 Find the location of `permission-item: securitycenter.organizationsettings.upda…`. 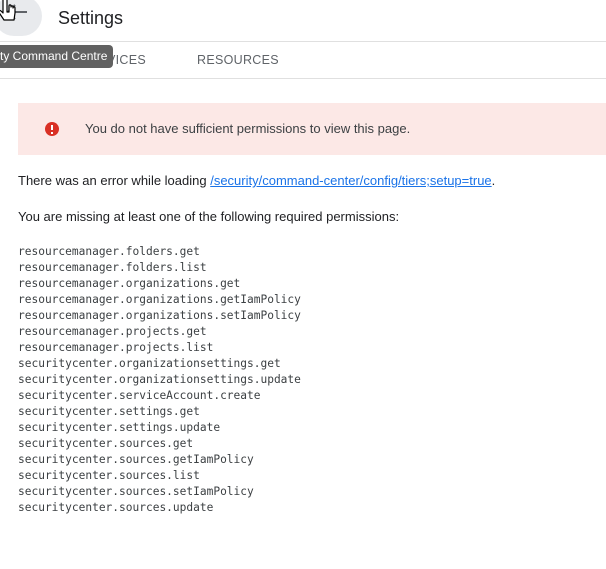

permission-item: securitycenter.organizationsettings.upda… is located at coordinates (159, 379).